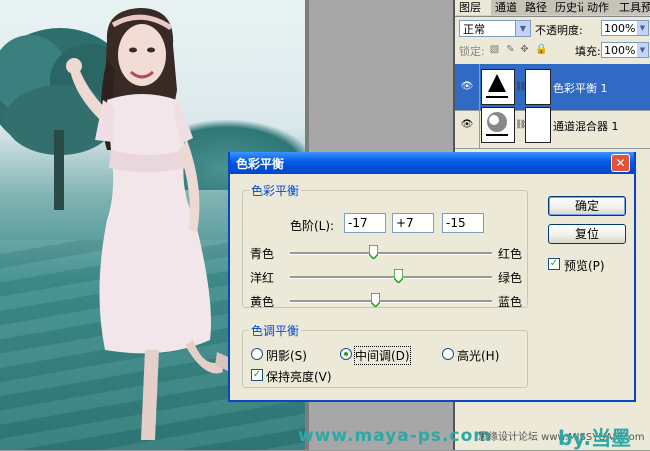 The height and width of the screenshot is (451, 650). Describe the element at coordinates (413, 223) in the screenshot. I see `level-magenta-green-input: +7` at that location.